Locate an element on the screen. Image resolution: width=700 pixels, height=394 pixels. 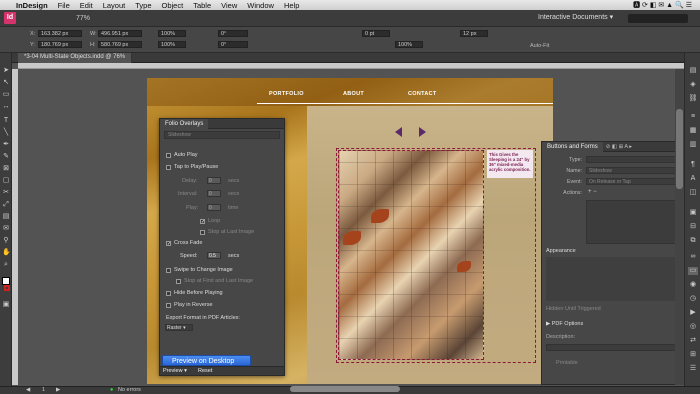
preview-icon: ◎ is located at coordinates (693, 327).